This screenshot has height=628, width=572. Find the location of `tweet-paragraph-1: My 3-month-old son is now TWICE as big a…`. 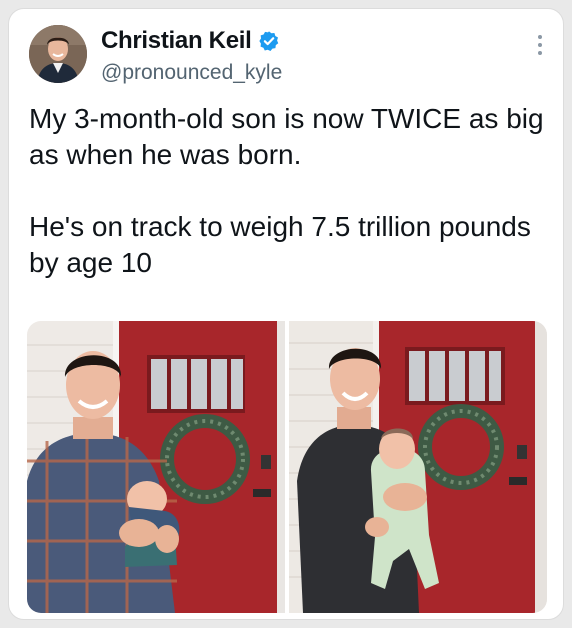

tweet-paragraph-1: My 3-month-old son is now TWICE as big a… is located at coordinates (286, 136).